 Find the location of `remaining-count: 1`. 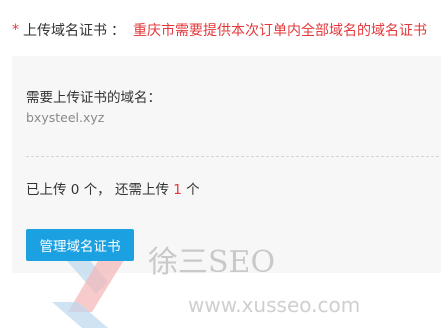

remaining-count: 1 is located at coordinates (177, 190).